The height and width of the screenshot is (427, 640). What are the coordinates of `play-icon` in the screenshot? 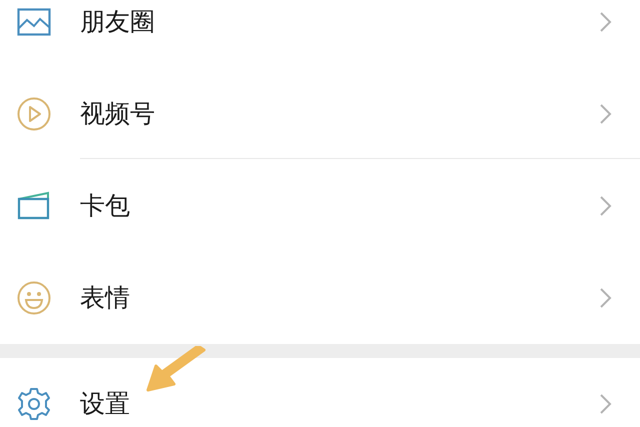 It's located at (34, 114).